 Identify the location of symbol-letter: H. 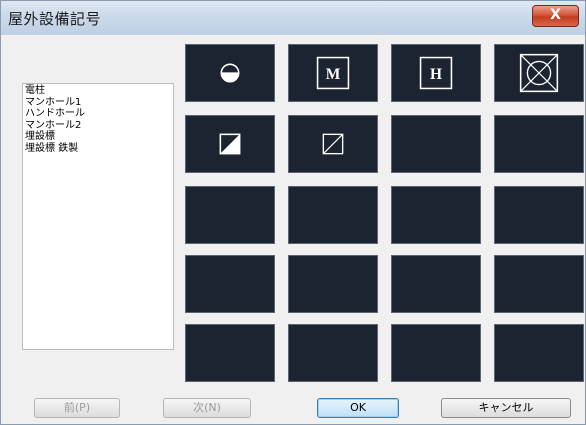
(436, 74).